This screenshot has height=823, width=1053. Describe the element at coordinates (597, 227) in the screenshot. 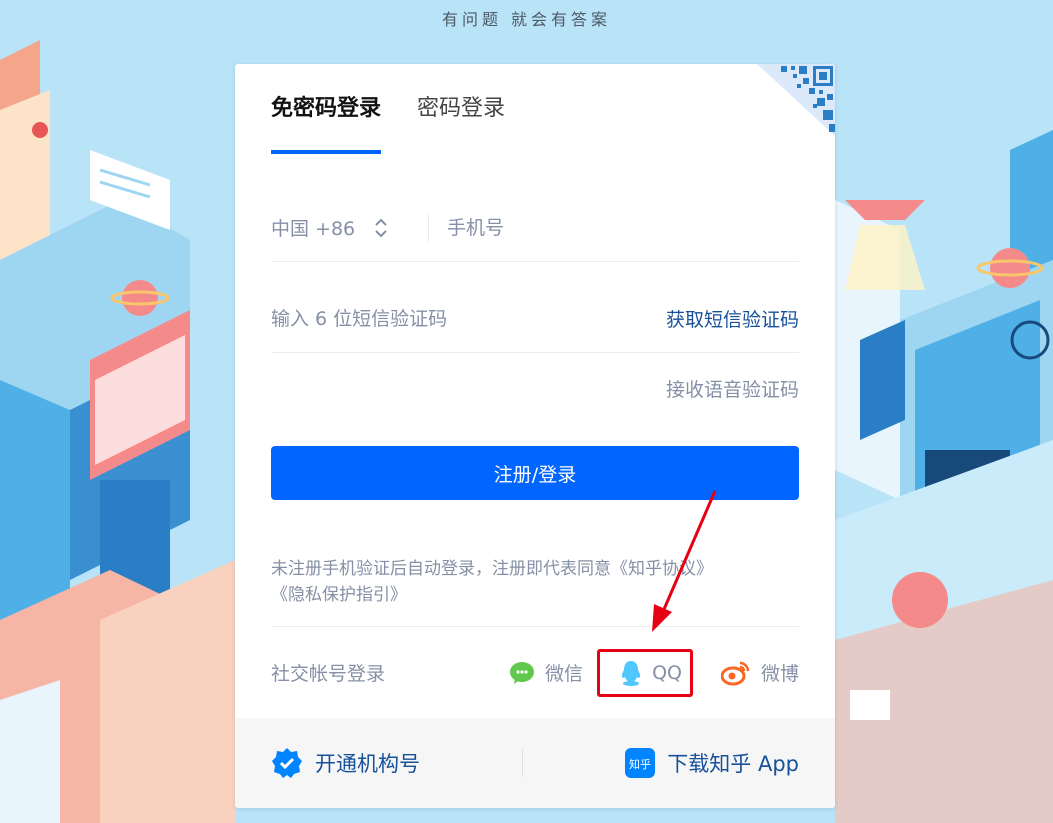

I see `phone-input` at that location.